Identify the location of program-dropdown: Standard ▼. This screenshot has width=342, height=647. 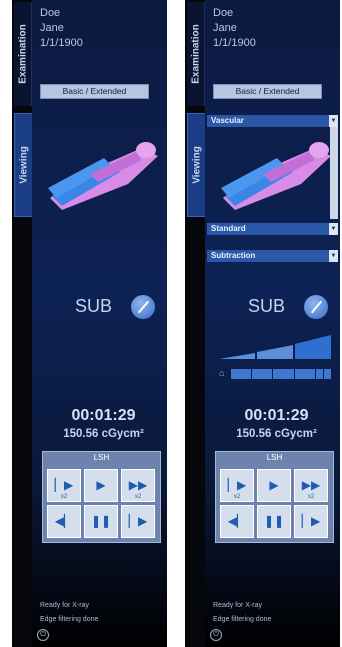
(272, 229).